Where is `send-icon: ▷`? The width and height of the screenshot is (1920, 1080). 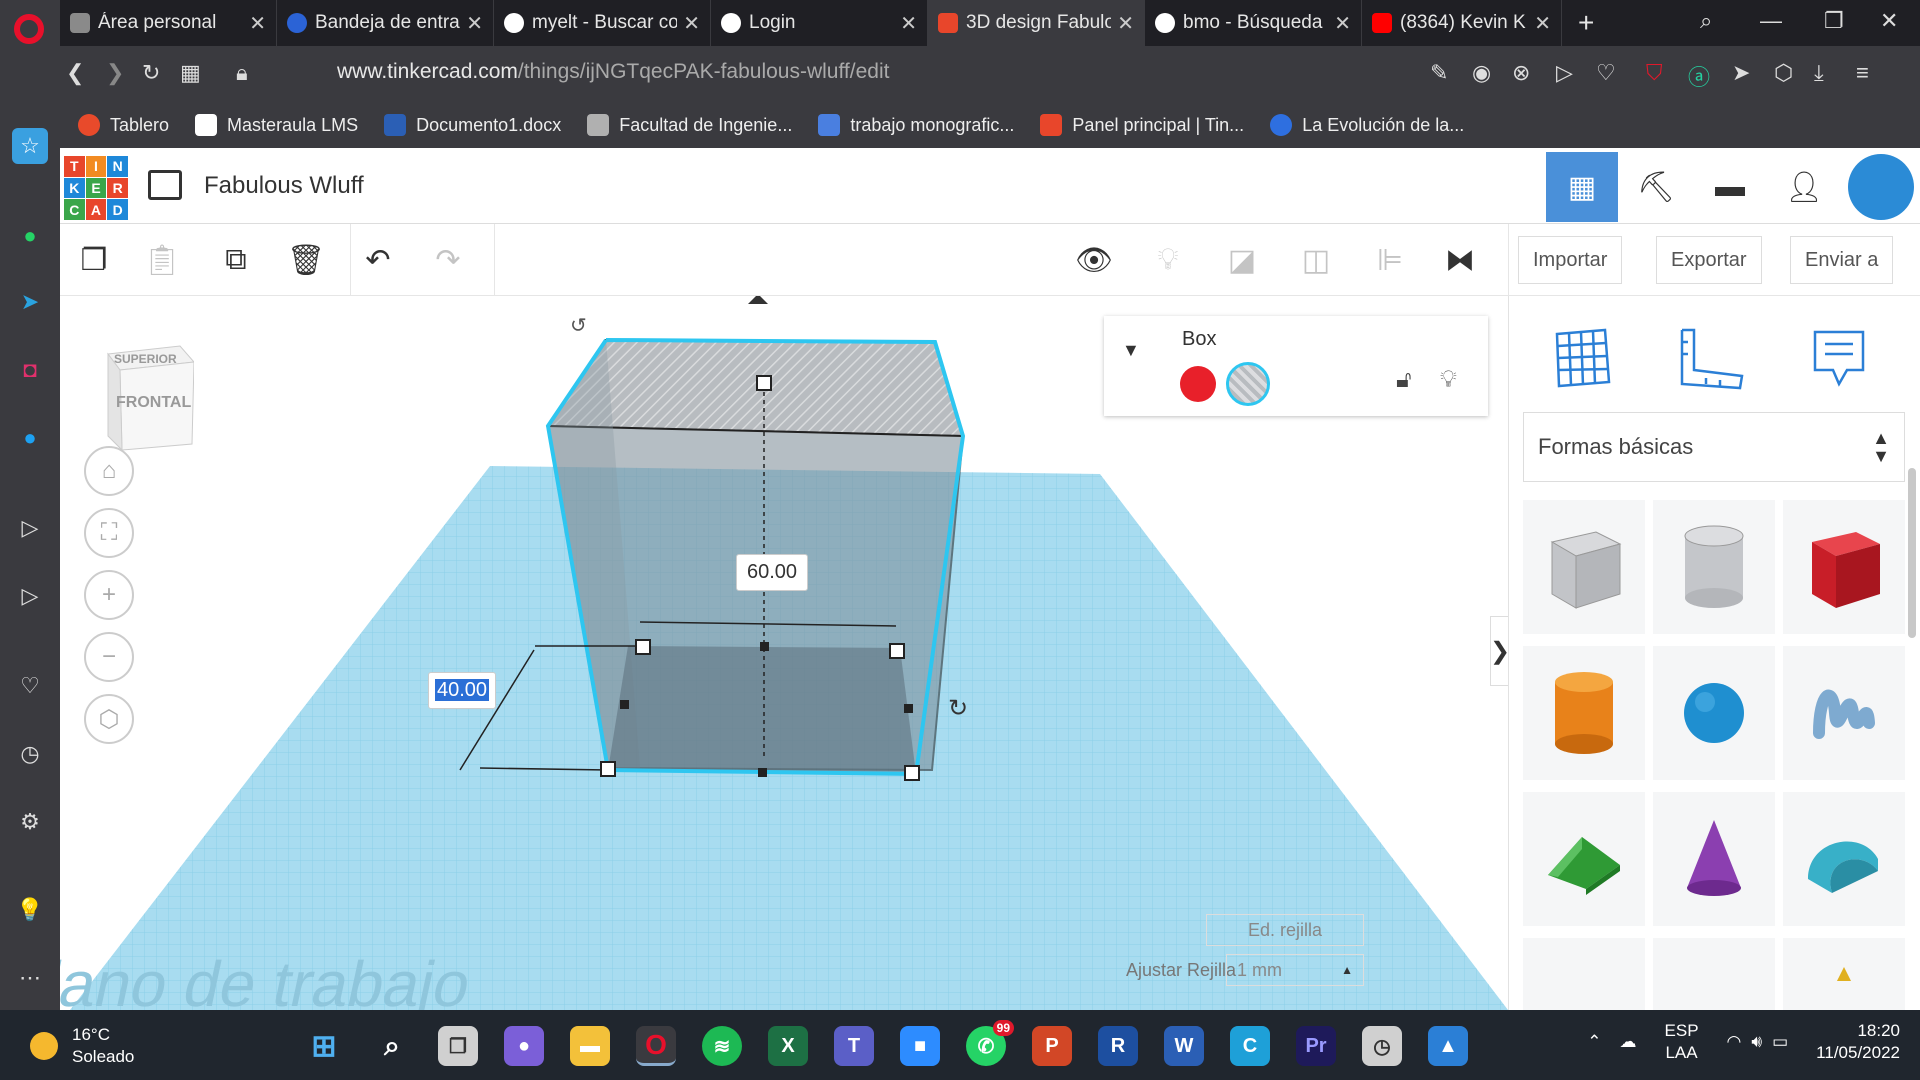
send-icon: ▷ is located at coordinates (30, 596).